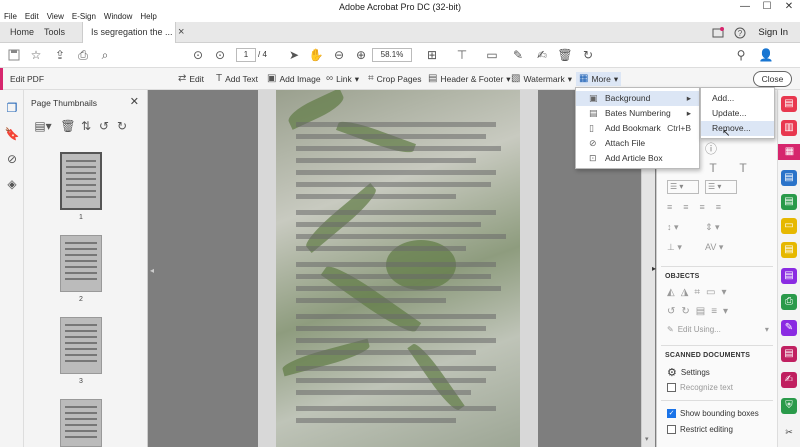  Describe the element at coordinates (711, 148) in the screenshot. I see `format-help-icon: ⓘ` at that location.